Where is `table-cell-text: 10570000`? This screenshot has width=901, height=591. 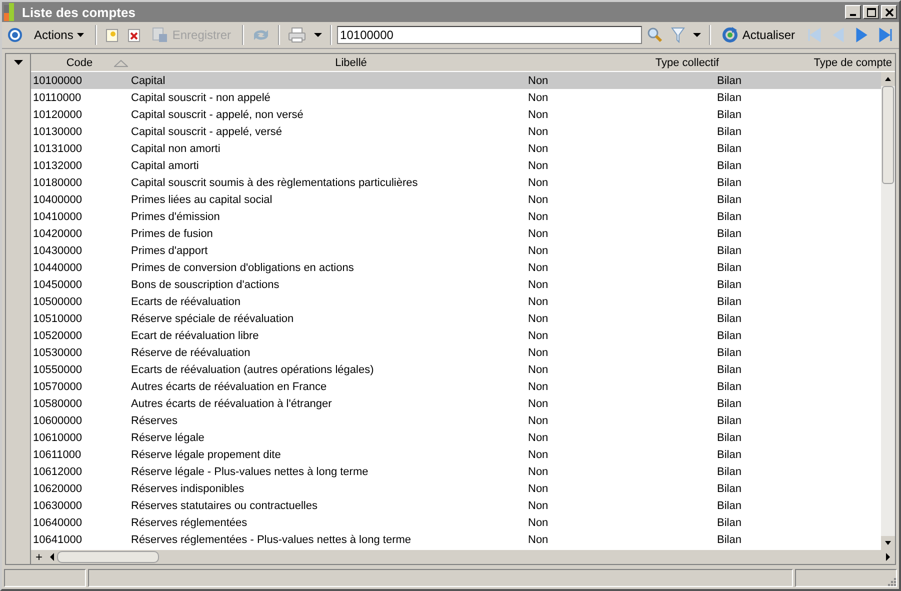 table-cell-text: 10570000 is located at coordinates (57, 386).